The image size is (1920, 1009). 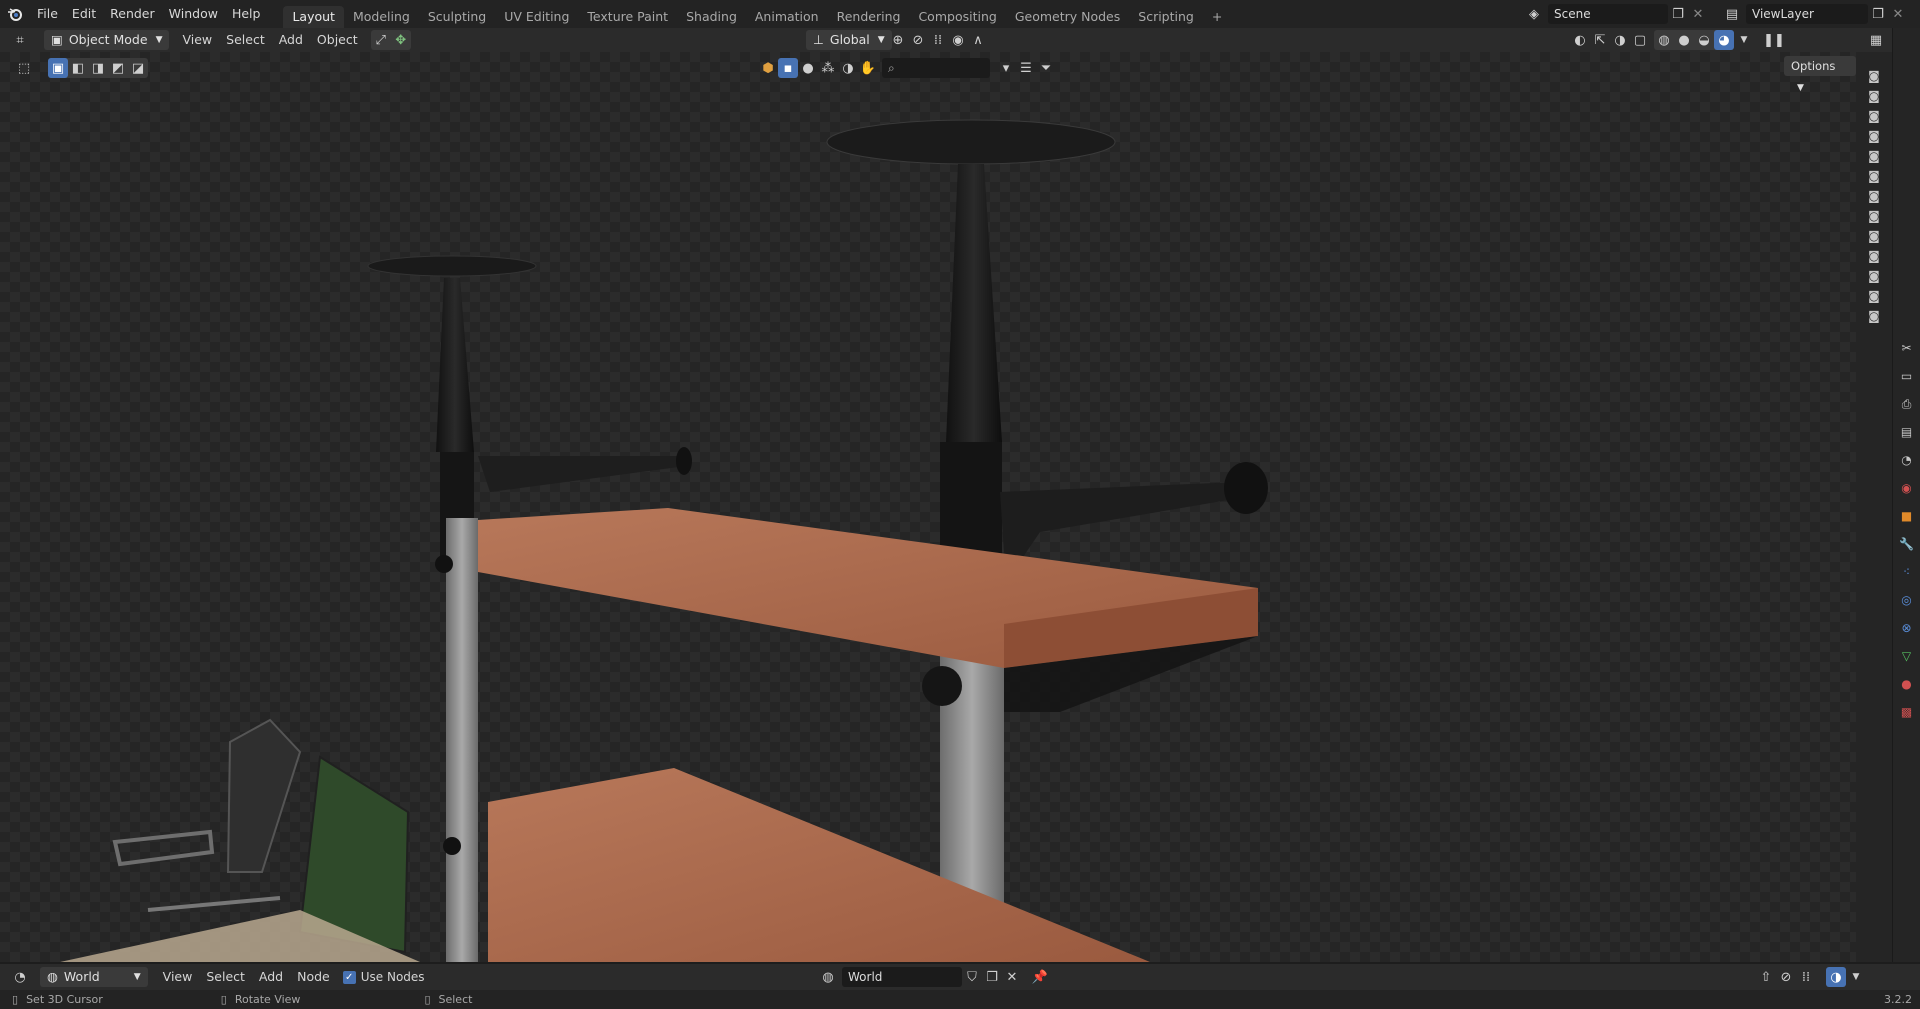 I want to click on delete-view-layer-icon: ✕, so click(x=1898, y=14).